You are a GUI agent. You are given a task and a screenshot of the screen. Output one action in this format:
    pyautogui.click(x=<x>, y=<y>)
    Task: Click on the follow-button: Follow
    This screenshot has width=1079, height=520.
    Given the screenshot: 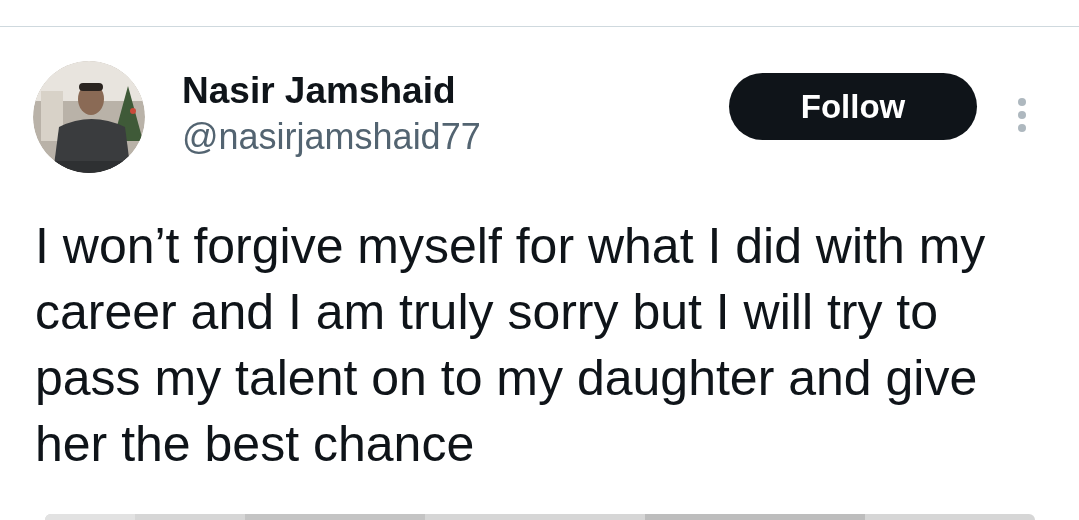 What is the action you would take?
    pyautogui.click(x=853, y=106)
    